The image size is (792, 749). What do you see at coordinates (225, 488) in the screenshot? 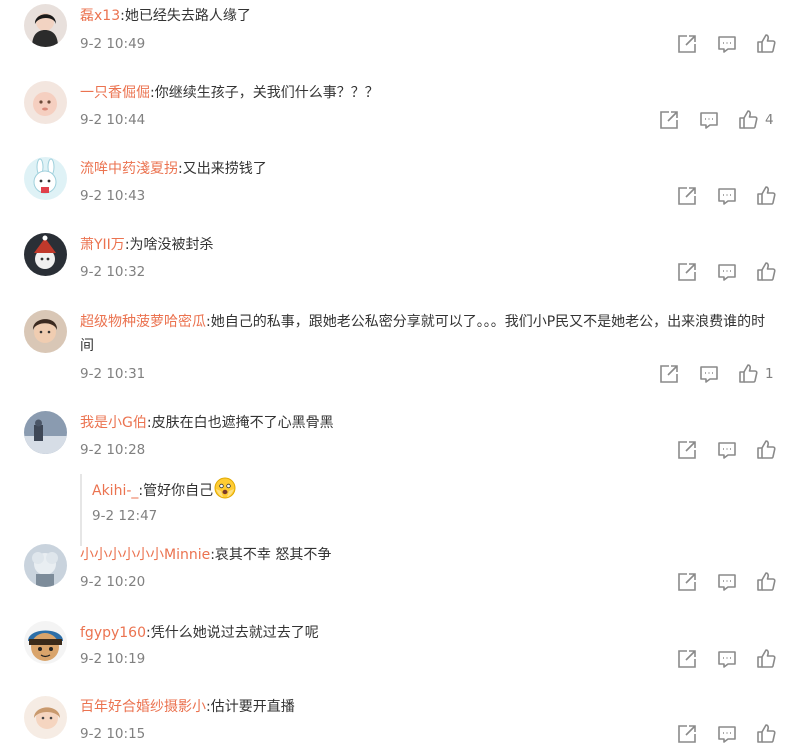
I see `scared-face-emoji-icon` at bounding box center [225, 488].